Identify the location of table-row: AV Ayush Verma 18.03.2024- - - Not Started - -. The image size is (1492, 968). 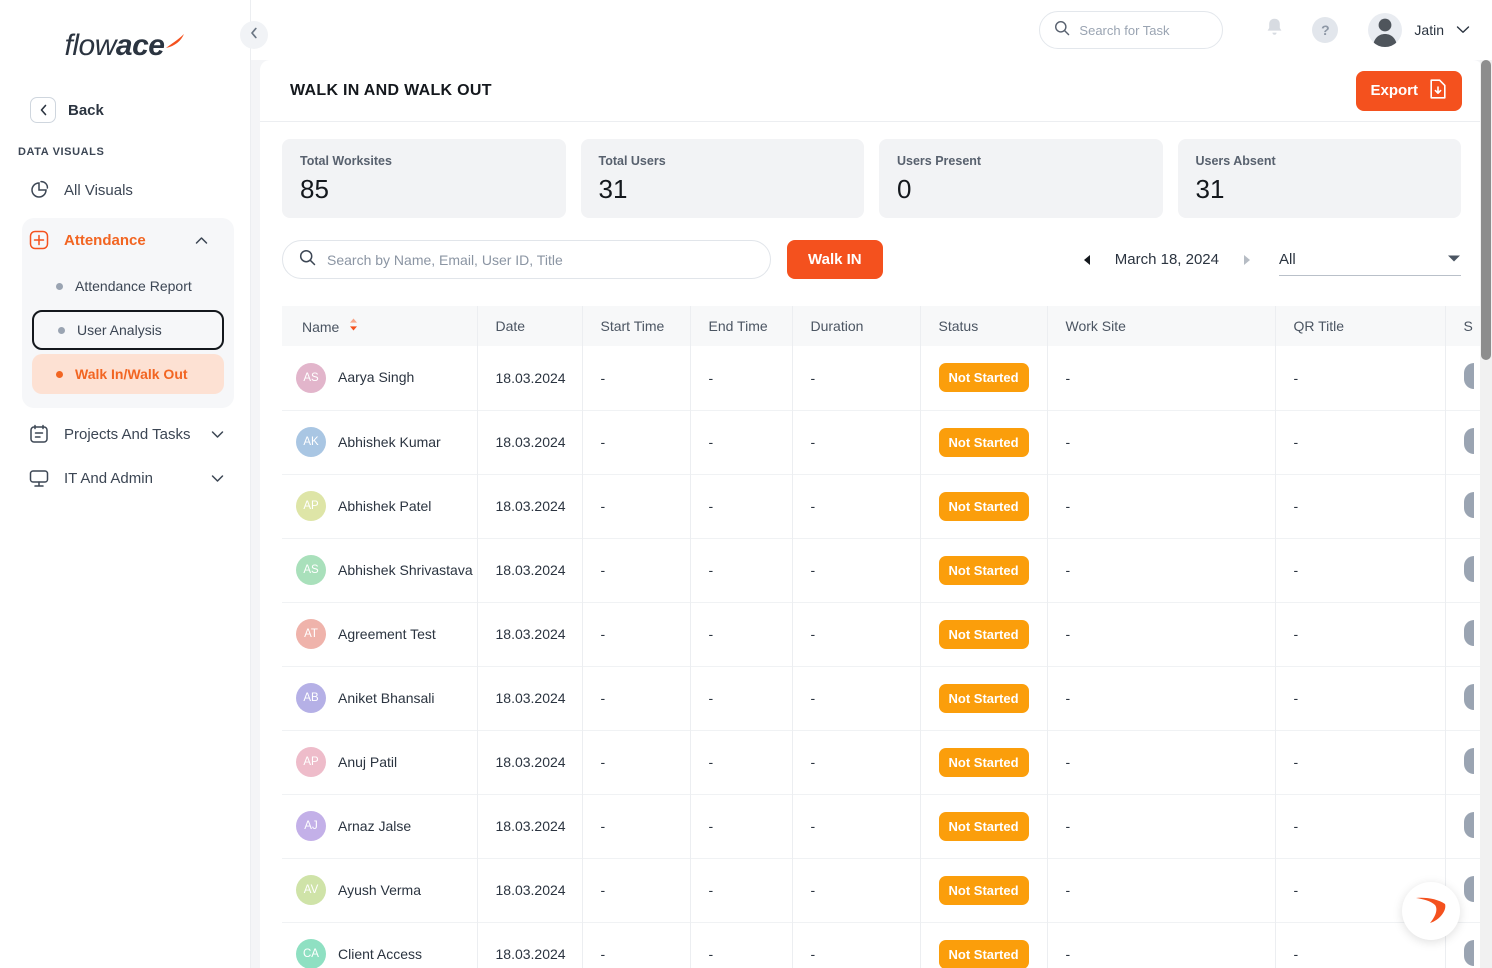
(882, 889).